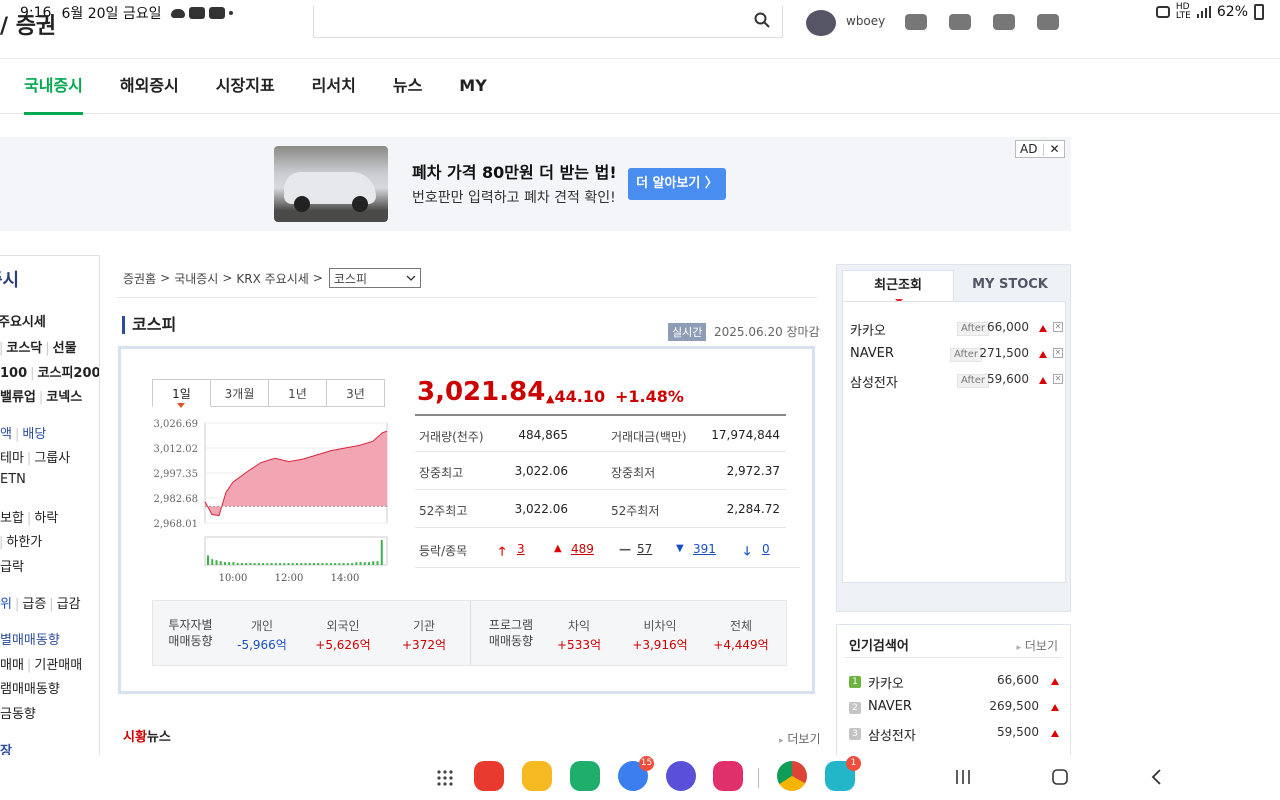 The height and width of the screenshot is (800, 1280). I want to click on chart-x-tick: 12:00, so click(289, 578).